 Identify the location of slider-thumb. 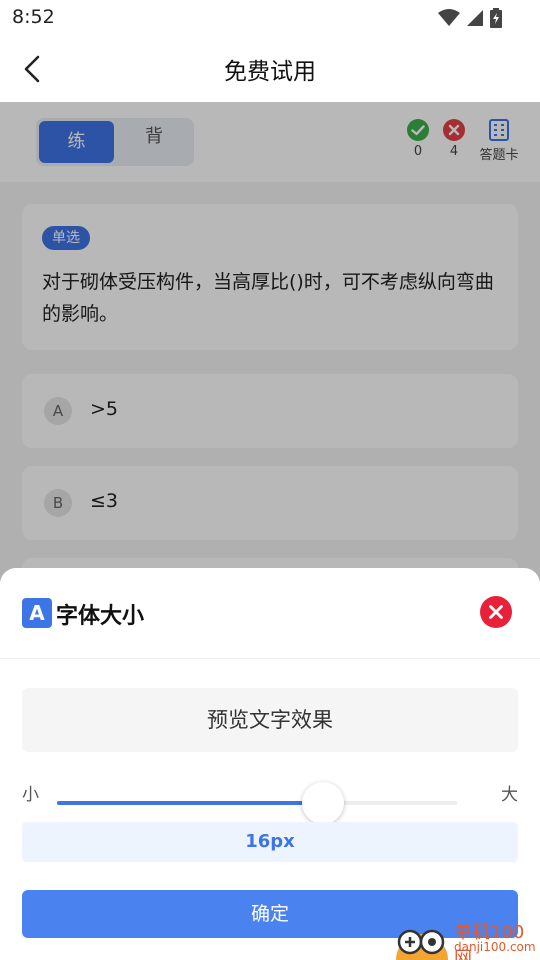
(323, 803).